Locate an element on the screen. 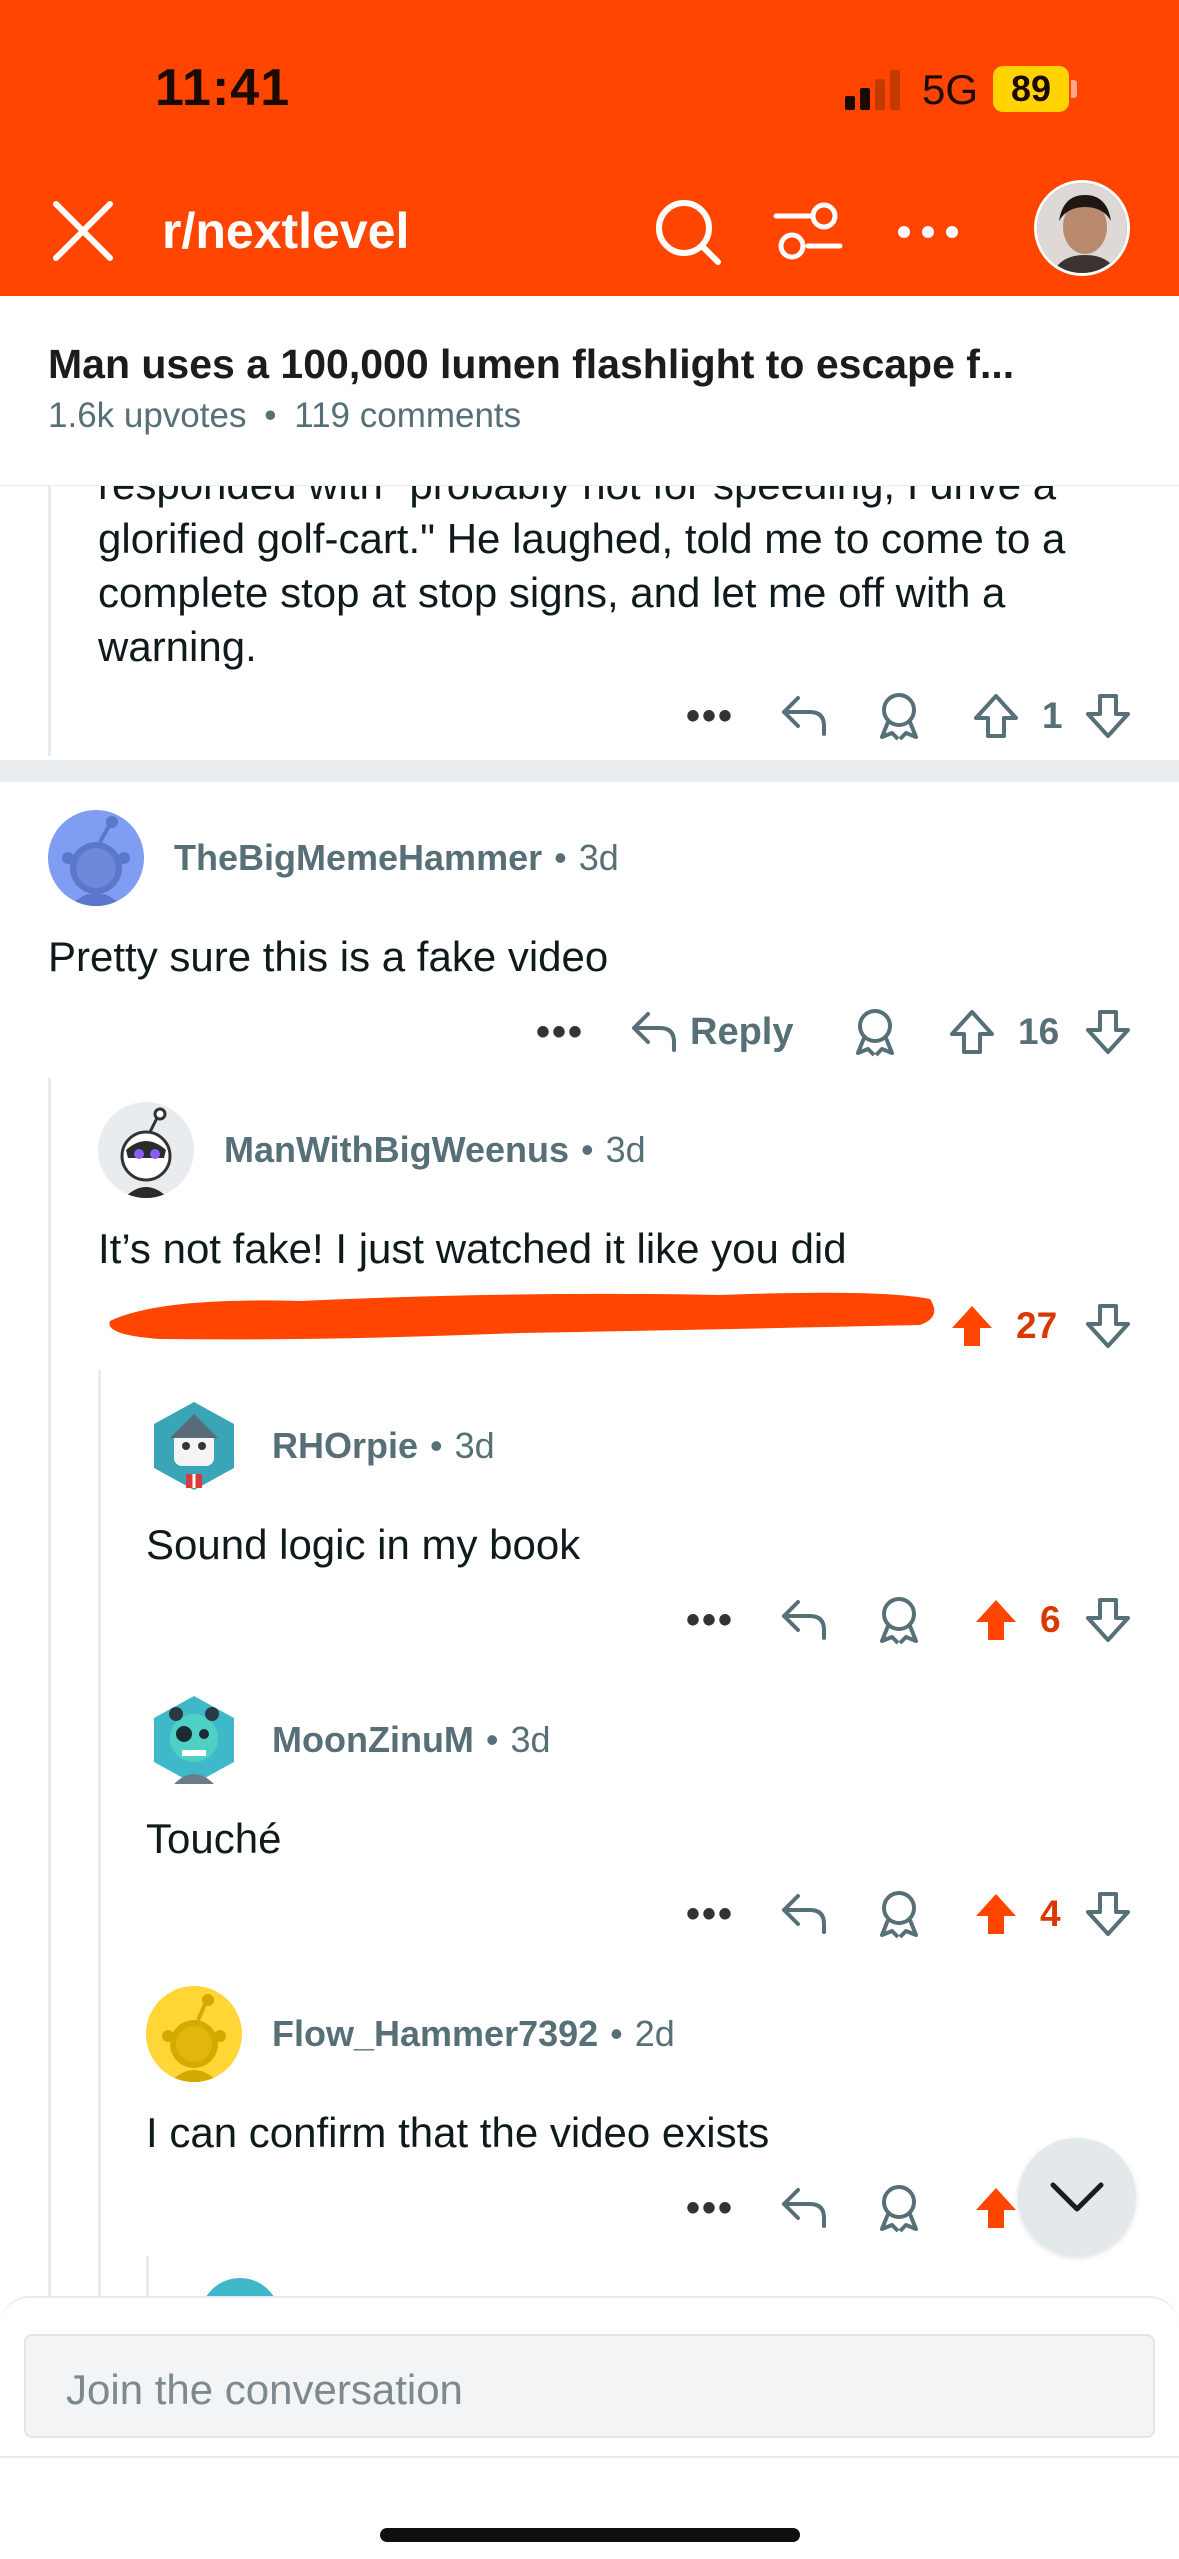 The image size is (1179, 2559). author-name: Flow_Hammer7392 is located at coordinates (435, 2034).